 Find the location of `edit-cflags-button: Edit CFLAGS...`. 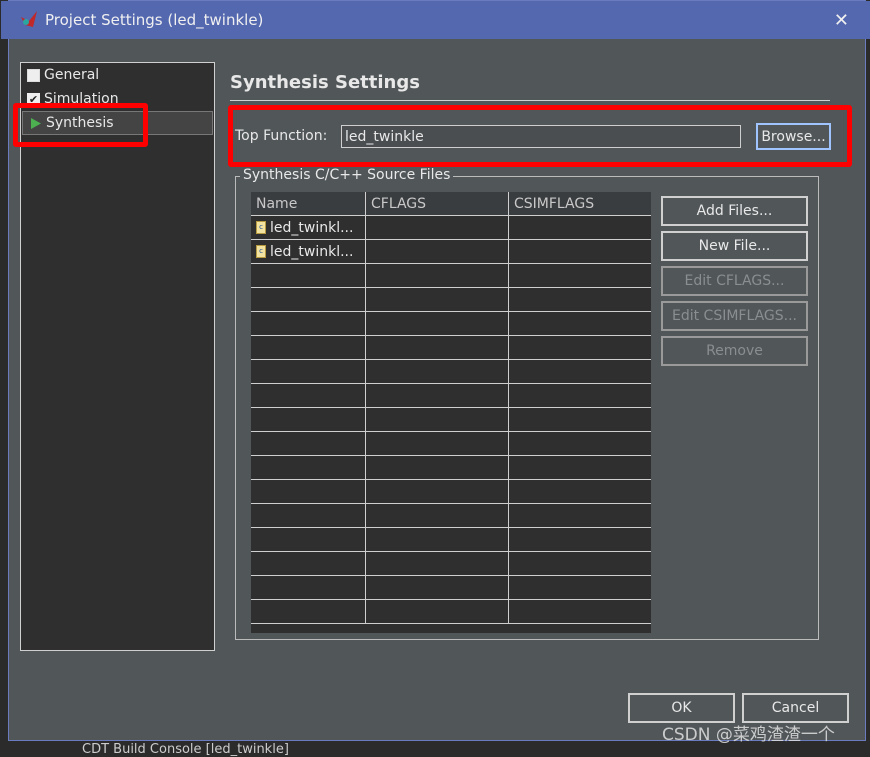

edit-cflags-button: Edit CFLAGS... is located at coordinates (734, 281).